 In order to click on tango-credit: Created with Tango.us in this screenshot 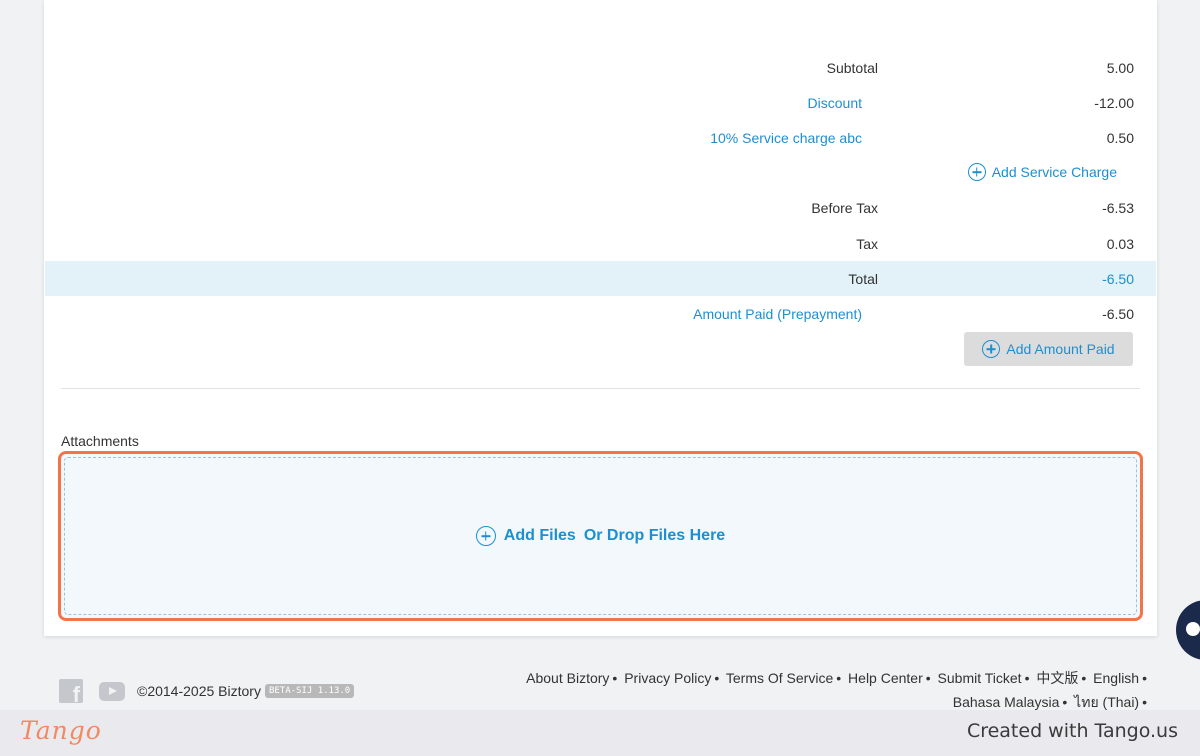, I will do `click(1072, 731)`.